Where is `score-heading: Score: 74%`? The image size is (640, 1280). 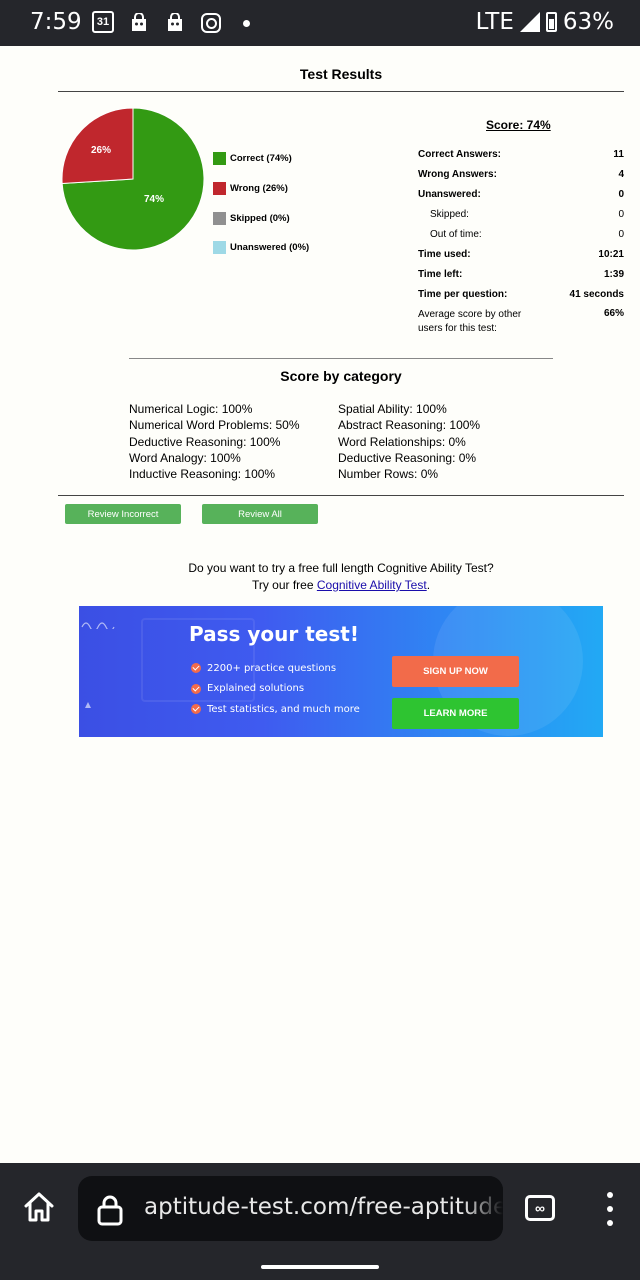 score-heading: Score: 74% is located at coordinates (518, 125).